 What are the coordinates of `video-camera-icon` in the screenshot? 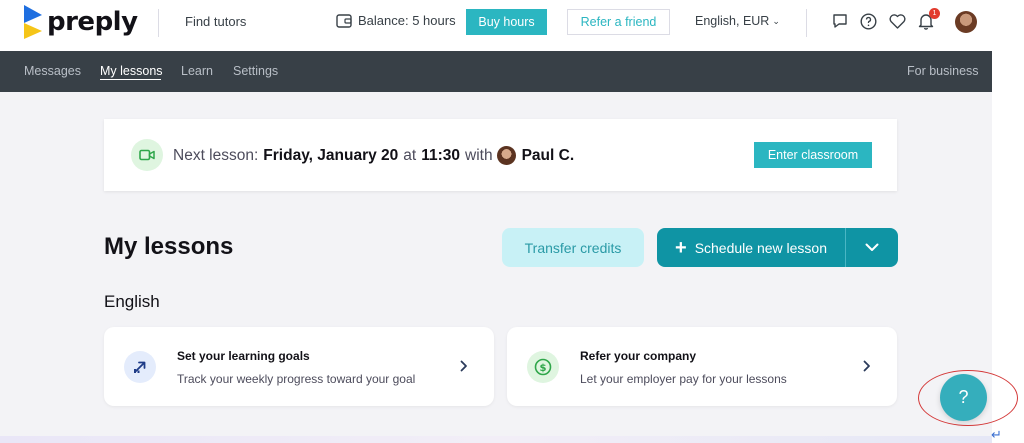 It's located at (147, 155).